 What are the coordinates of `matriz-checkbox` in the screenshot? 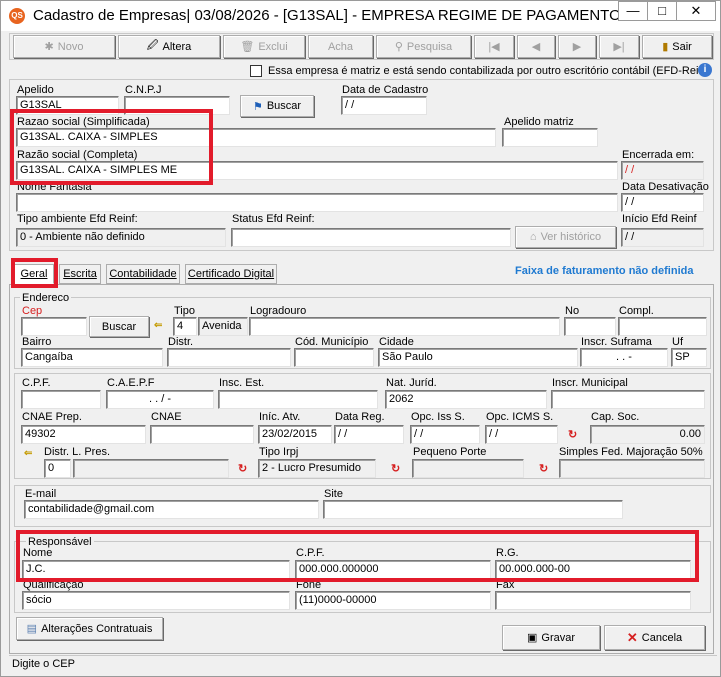 It's located at (256, 71).